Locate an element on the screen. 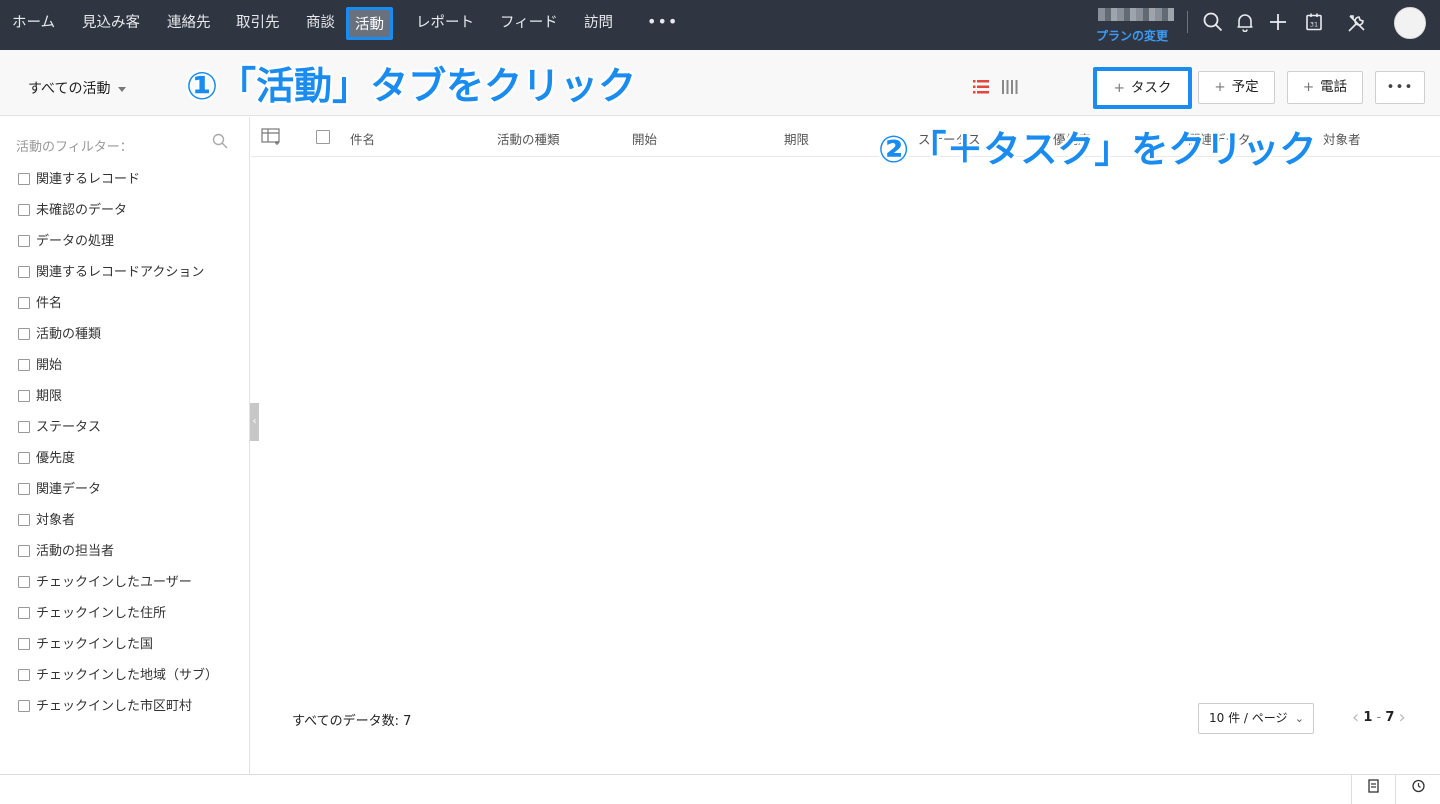 This screenshot has width=1440, height=804. header-start: 開始 is located at coordinates (644, 138).